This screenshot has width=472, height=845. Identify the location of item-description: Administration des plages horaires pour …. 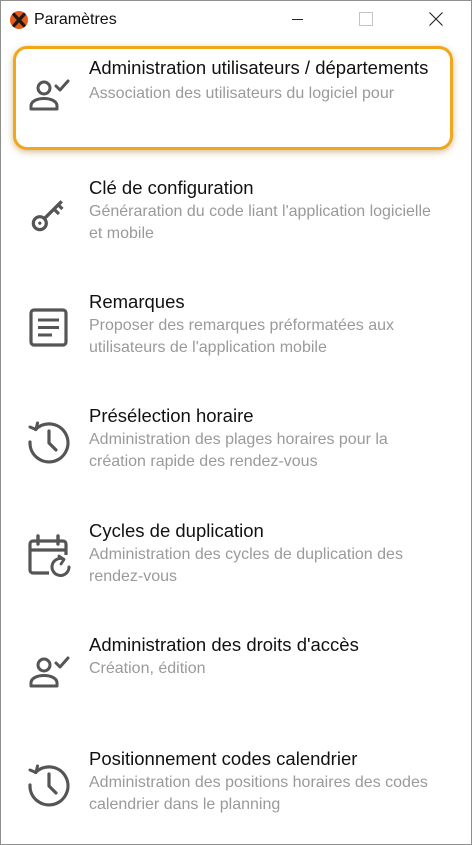
(238, 450).